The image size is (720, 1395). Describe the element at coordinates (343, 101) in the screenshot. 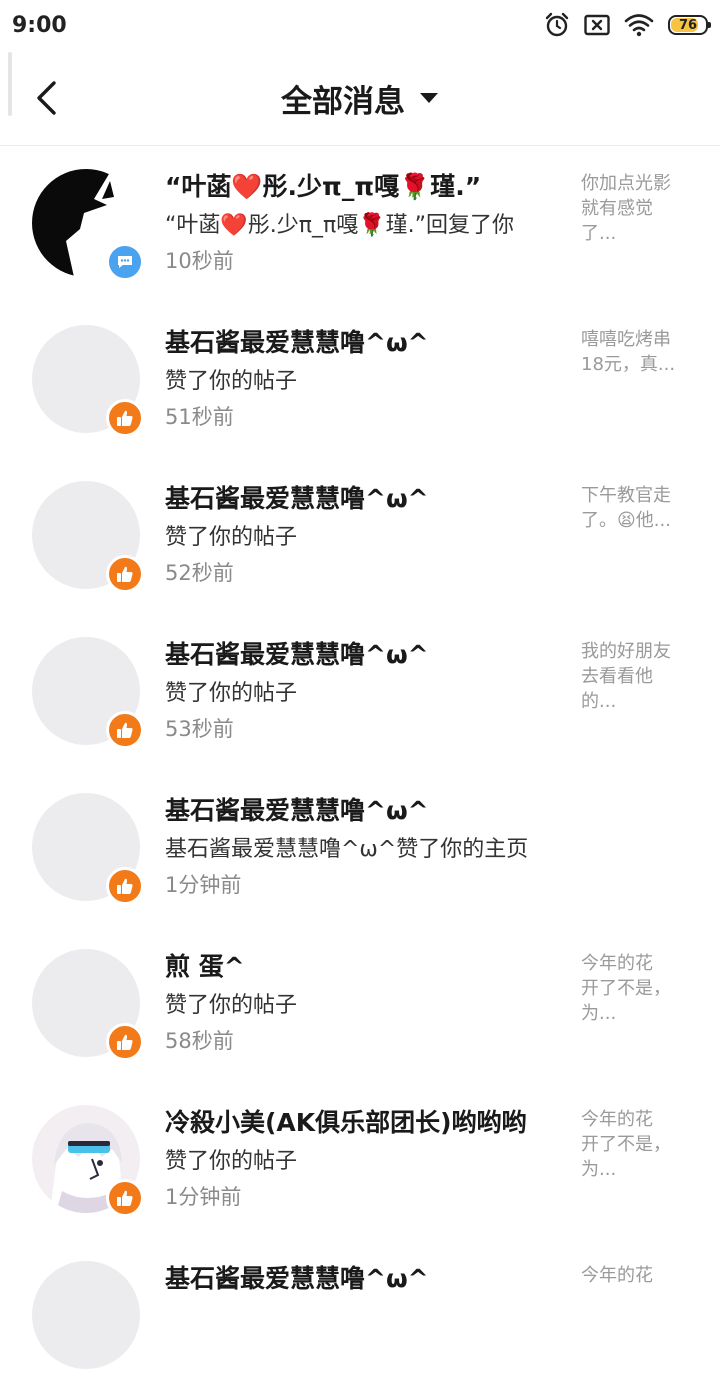

I see `page-title: 全部消息` at that location.